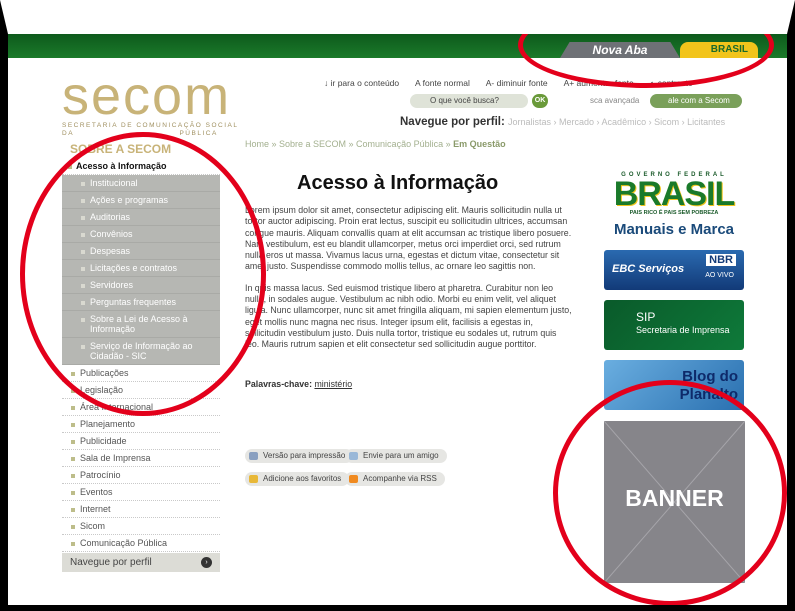  I want to click on print-label: Versão para impressão, so click(304, 455).